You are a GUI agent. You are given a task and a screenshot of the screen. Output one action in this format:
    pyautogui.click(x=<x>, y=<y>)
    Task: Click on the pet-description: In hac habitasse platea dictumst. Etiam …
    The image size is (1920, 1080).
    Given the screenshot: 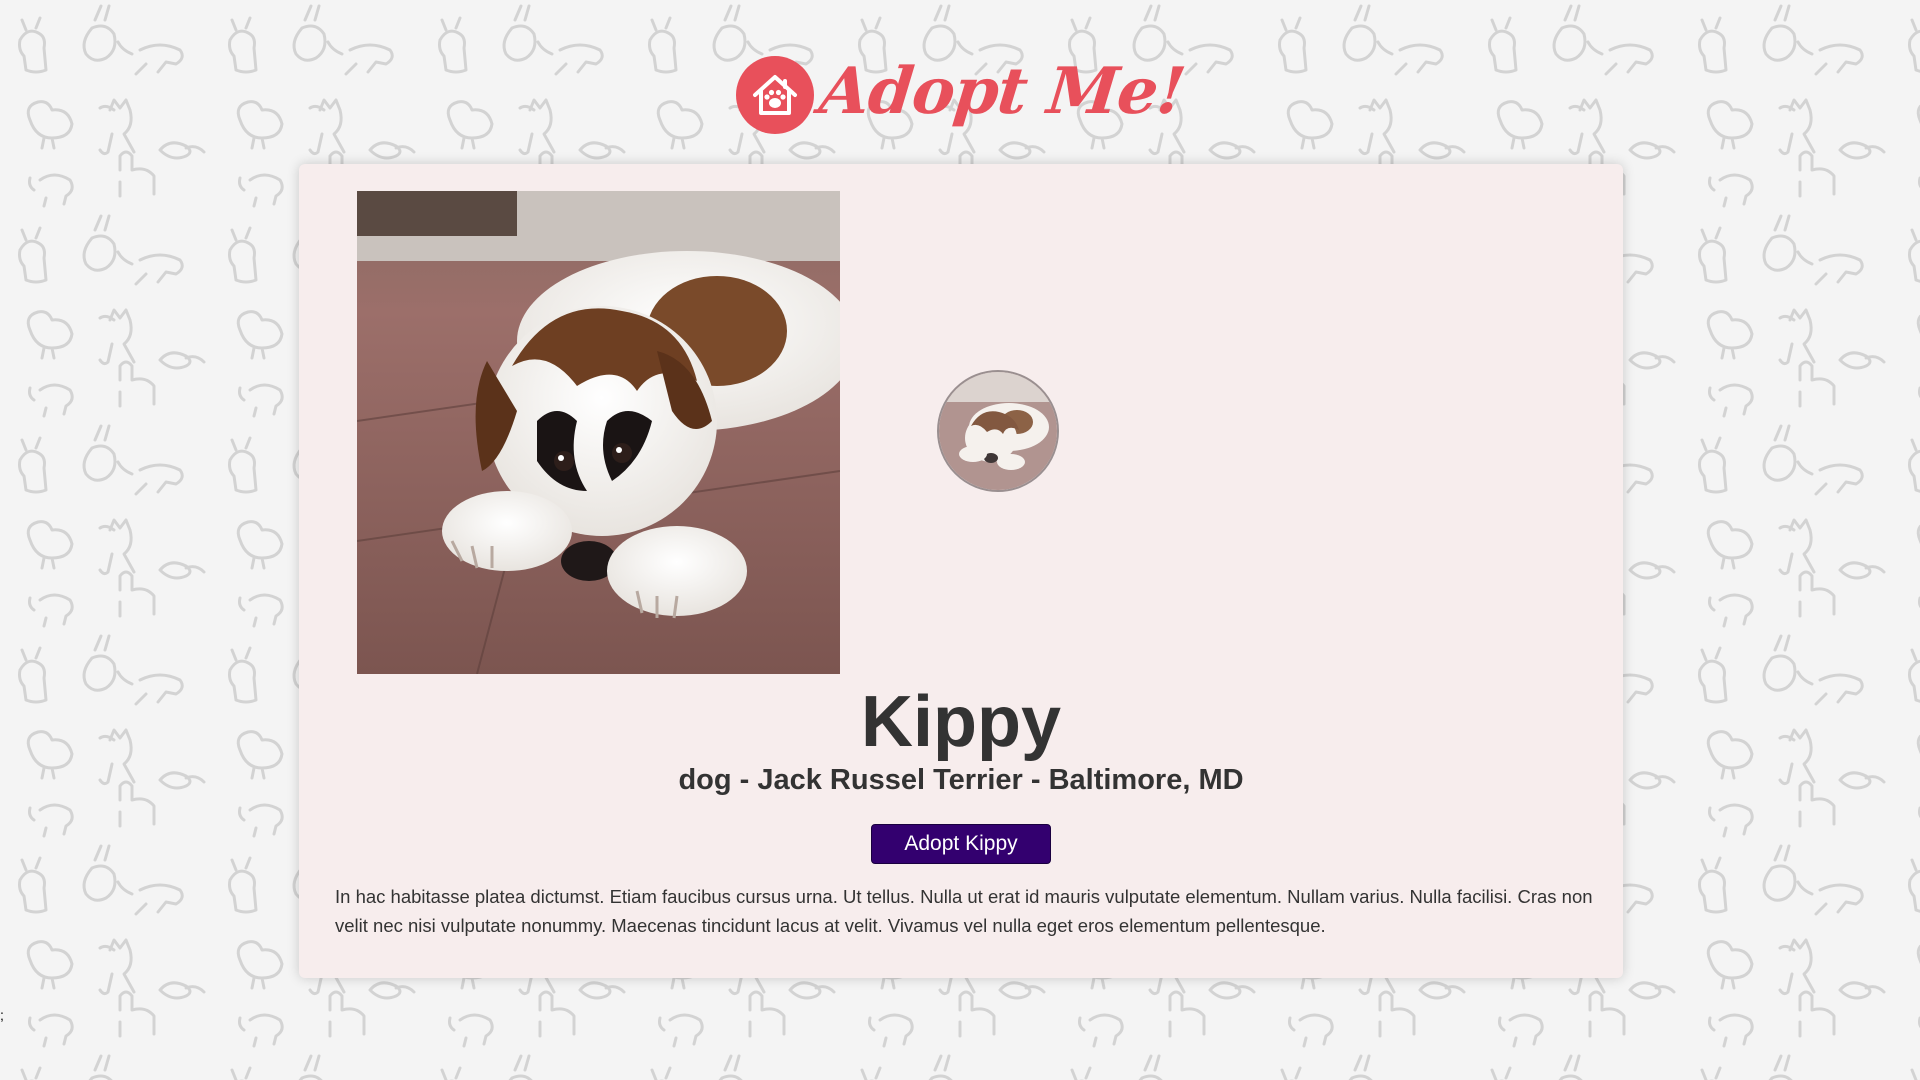 What is the action you would take?
    pyautogui.click(x=964, y=911)
    